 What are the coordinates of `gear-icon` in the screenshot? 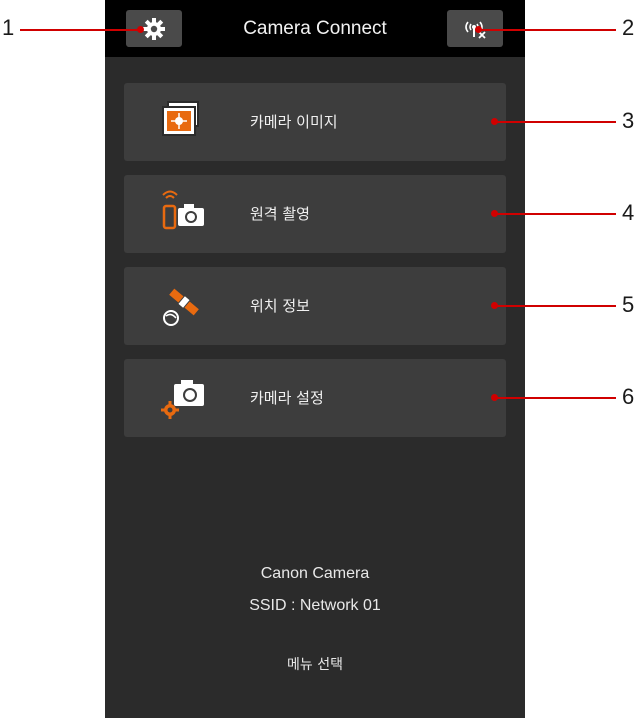 It's located at (154, 28).